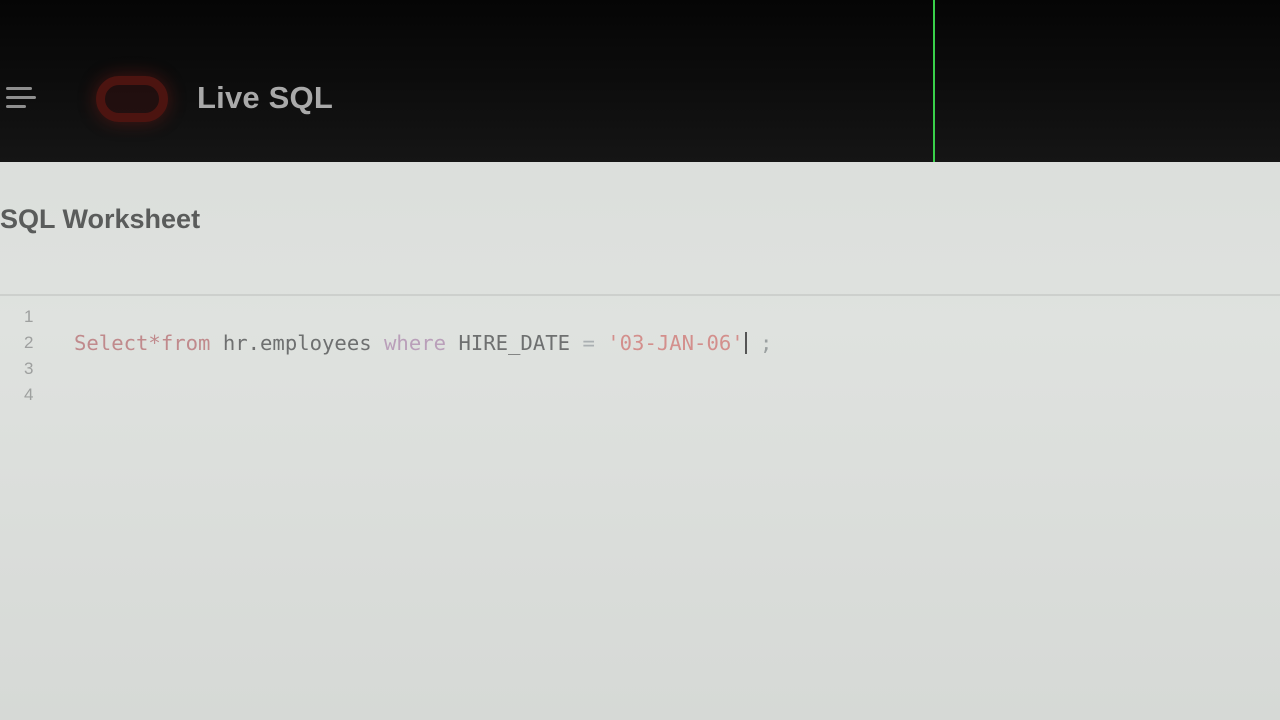 This screenshot has height=720, width=1280. What do you see at coordinates (21, 99) in the screenshot?
I see `hamburger-menu-icon` at bounding box center [21, 99].